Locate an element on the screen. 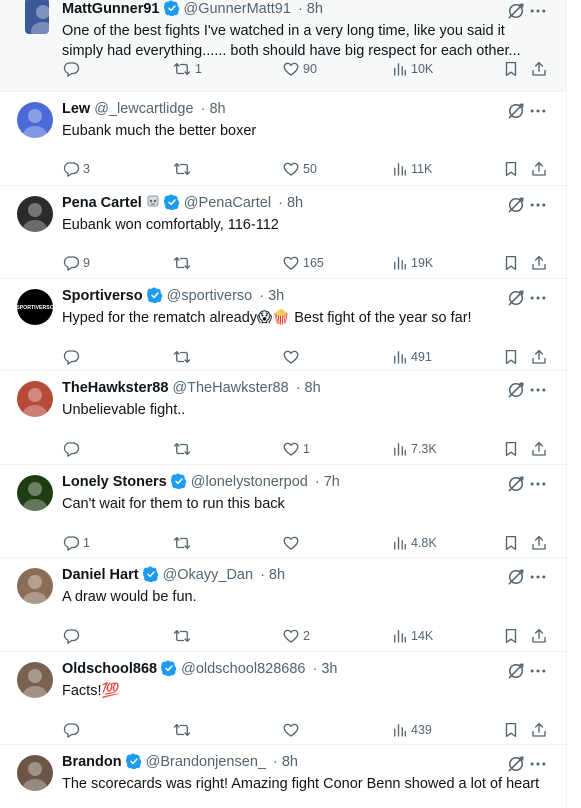 Image resolution: width=581 pixels, height=808 pixels. reply-button: 1 is located at coordinates (76, 543).